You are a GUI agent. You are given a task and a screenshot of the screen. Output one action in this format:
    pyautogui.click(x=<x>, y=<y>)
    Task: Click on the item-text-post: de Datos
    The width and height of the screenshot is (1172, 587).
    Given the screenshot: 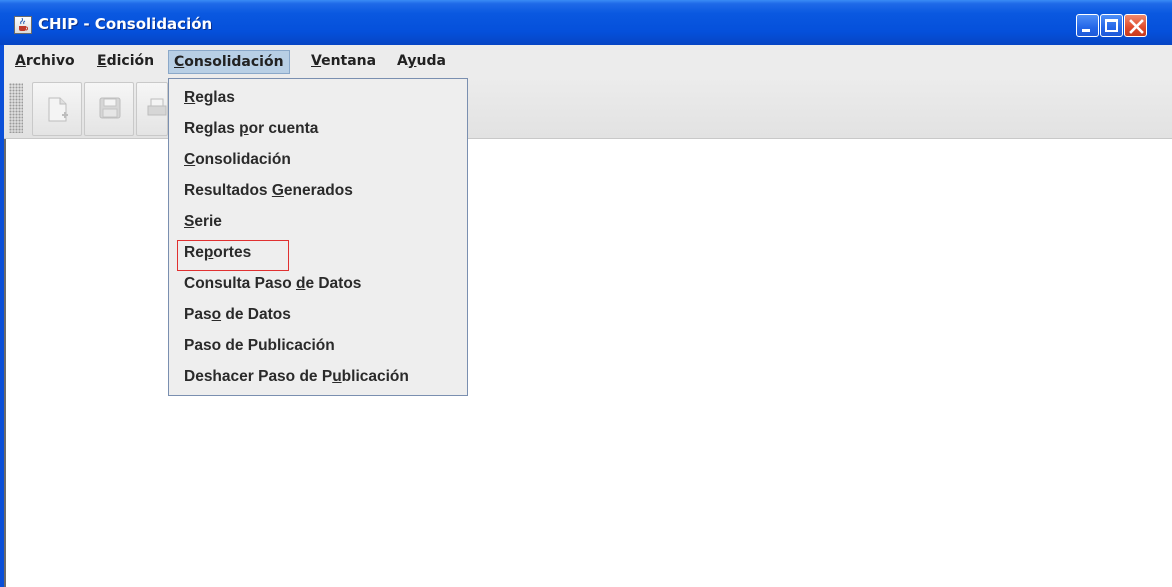 What is the action you would take?
    pyautogui.click(x=256, y=314)
    